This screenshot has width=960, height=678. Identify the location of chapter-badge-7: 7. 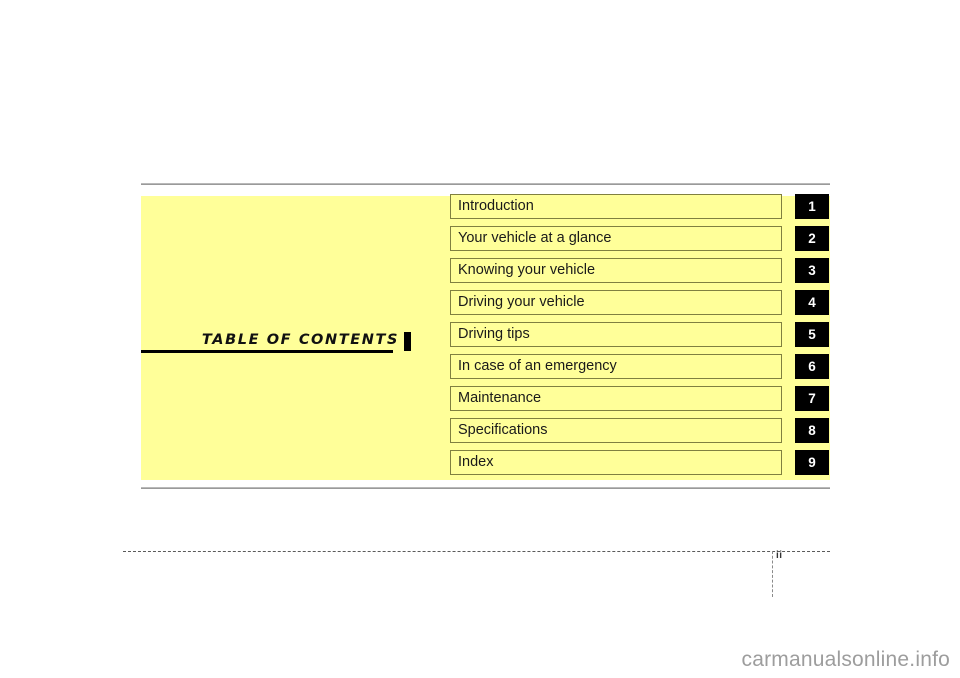
(812, 398).